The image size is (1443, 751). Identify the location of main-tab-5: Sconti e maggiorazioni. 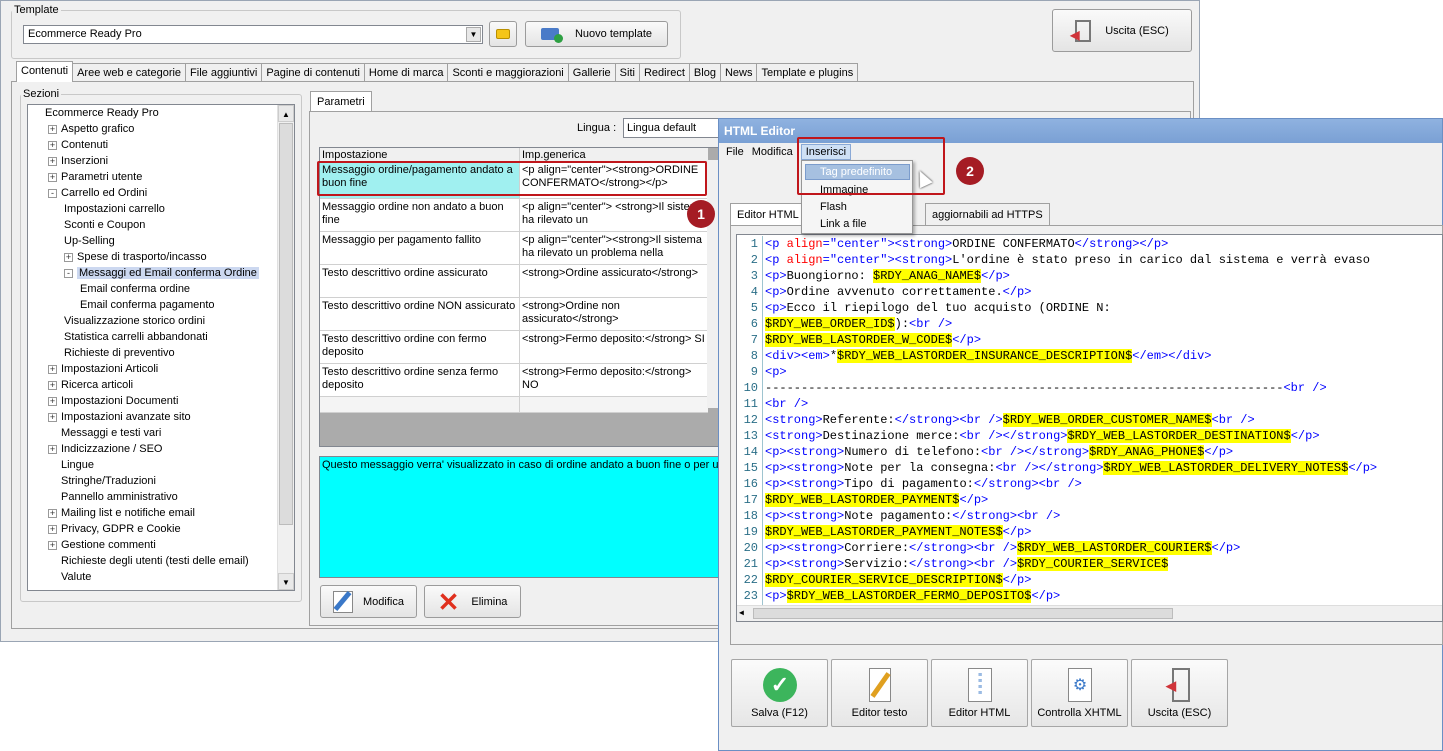
(508, 72).